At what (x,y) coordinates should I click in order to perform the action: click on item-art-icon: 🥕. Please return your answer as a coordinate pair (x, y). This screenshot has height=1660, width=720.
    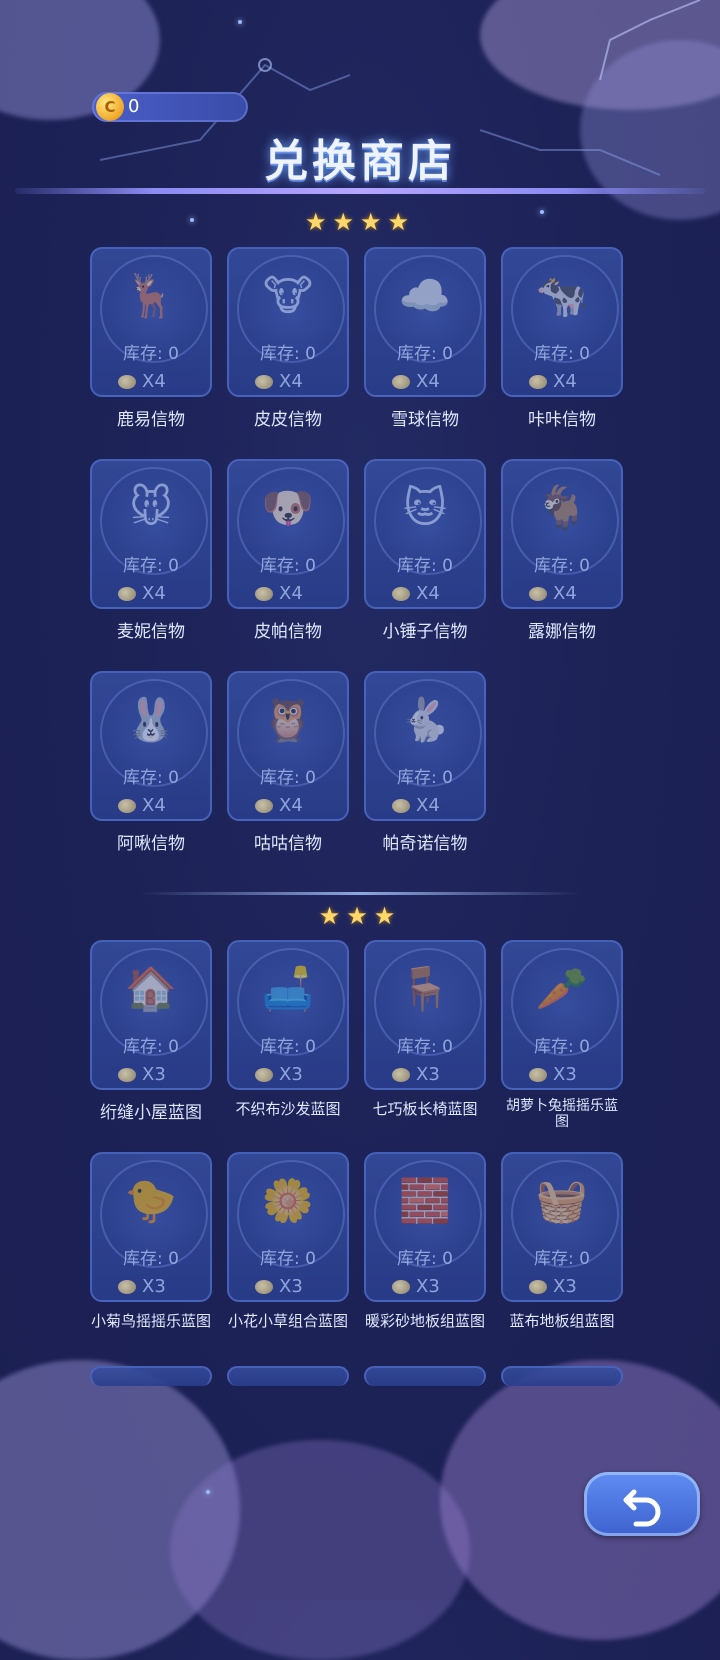
    Looking at the image, I should click on (562, 988).